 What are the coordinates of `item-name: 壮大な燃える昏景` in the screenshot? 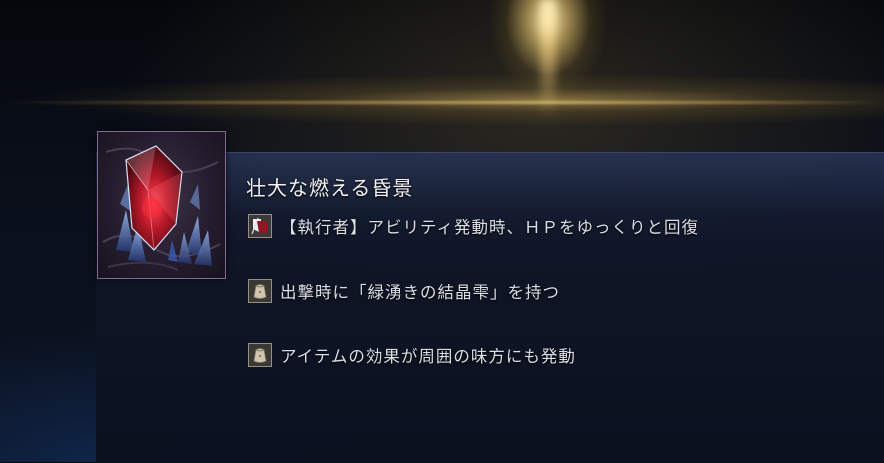 It's located at (330, 188).